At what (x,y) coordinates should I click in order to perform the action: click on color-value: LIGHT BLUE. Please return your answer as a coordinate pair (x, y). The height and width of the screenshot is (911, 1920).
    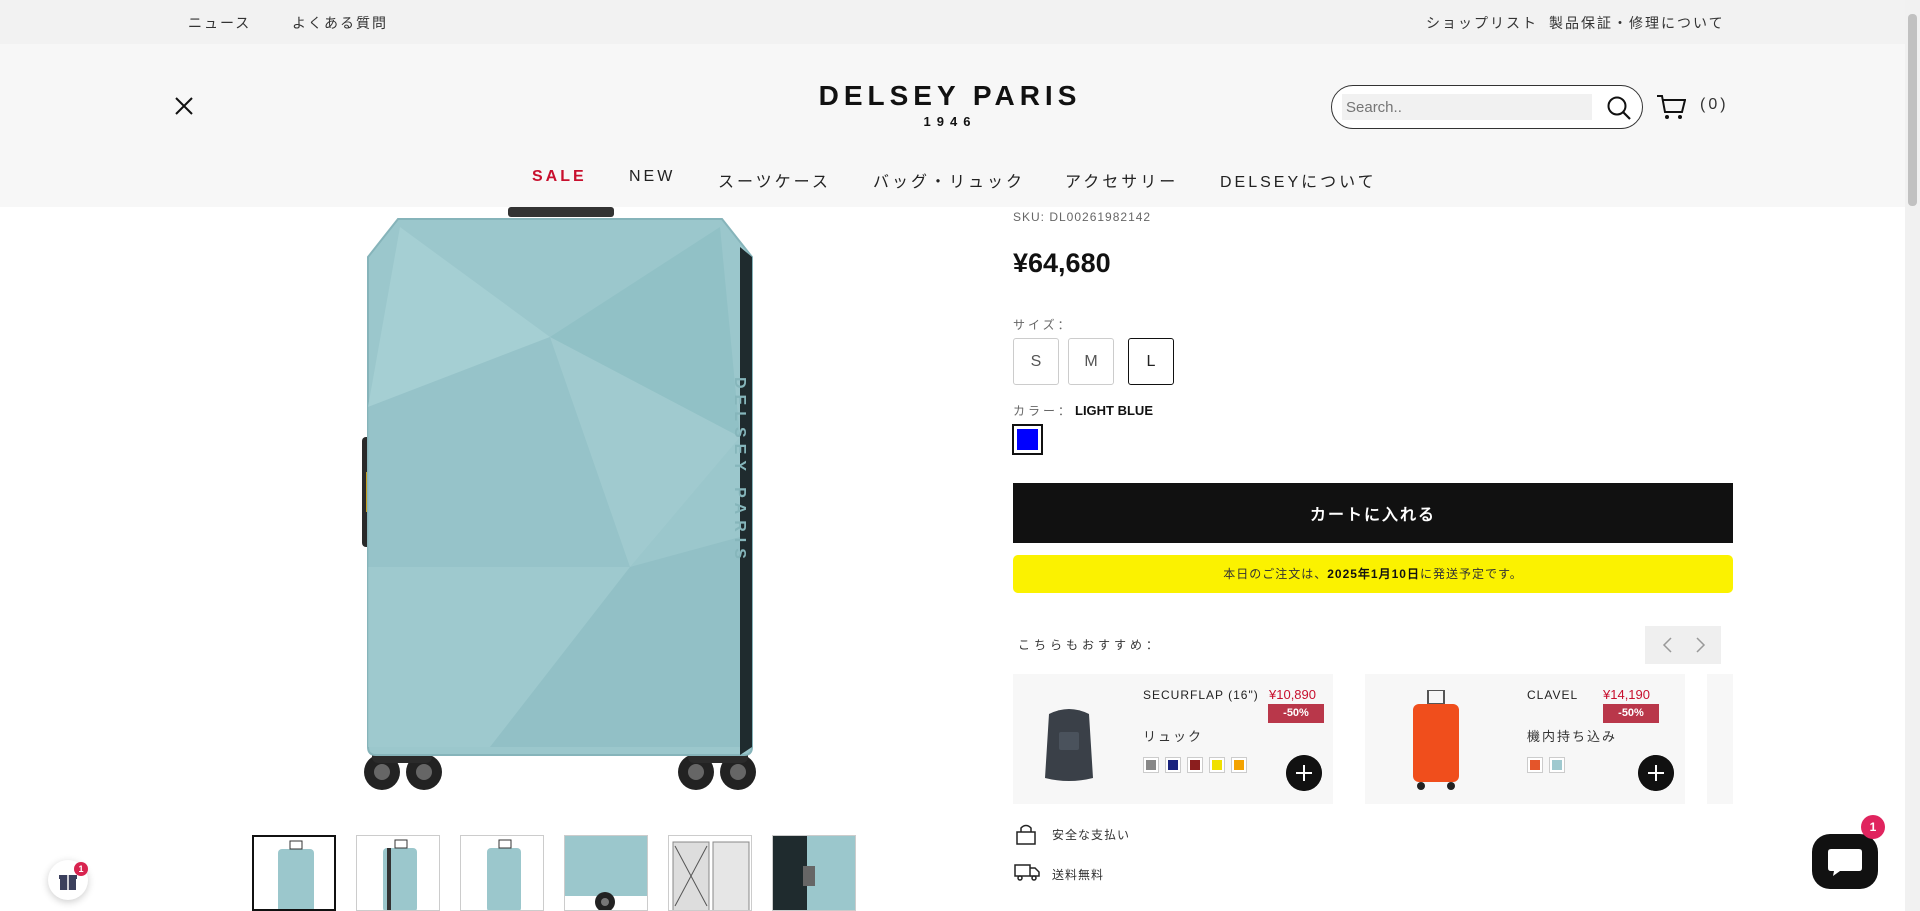
    Looking at the image, I should click on (1114, 410).